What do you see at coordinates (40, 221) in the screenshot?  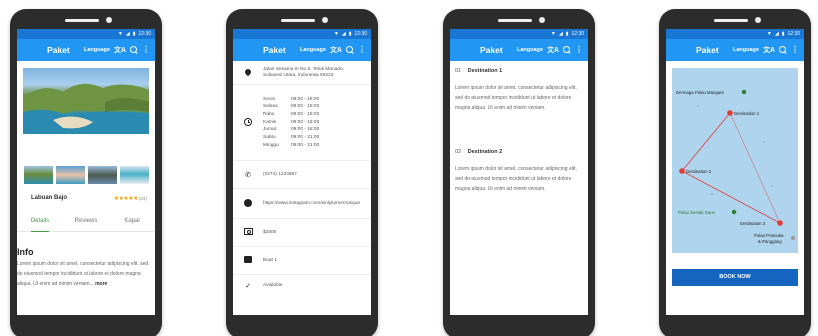 I see `tab-details: Details` at bounding box center [40, 221].